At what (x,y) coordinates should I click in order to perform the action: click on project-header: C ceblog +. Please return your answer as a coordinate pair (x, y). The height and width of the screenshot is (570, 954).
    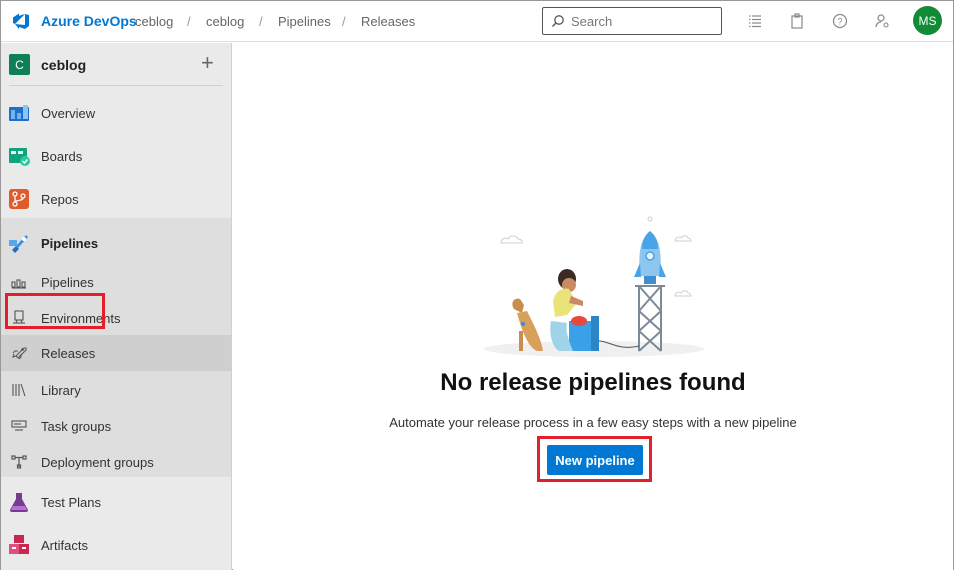
    Looking at the image, I should click on (116, 64).